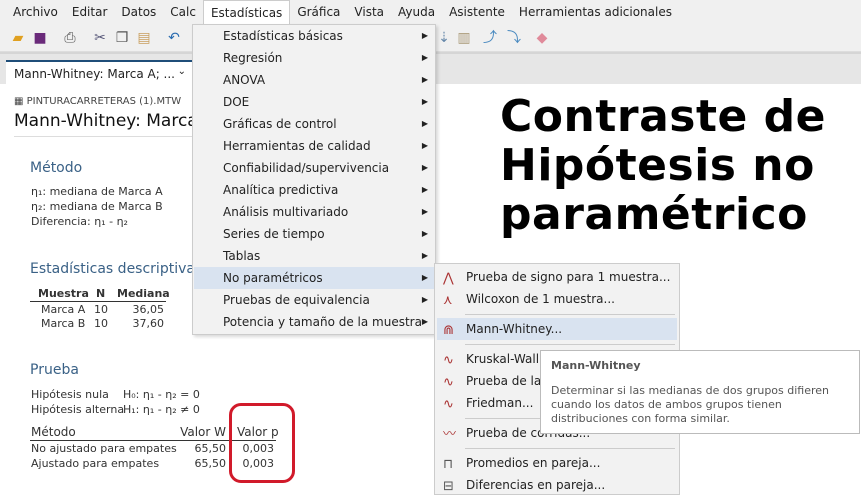 The height and width of the screenshot is (498, 861). What do you see at coordinates (369, 12) in the screenshot?
I see `menu-vista: Vista` at bounding box center [369, 12].